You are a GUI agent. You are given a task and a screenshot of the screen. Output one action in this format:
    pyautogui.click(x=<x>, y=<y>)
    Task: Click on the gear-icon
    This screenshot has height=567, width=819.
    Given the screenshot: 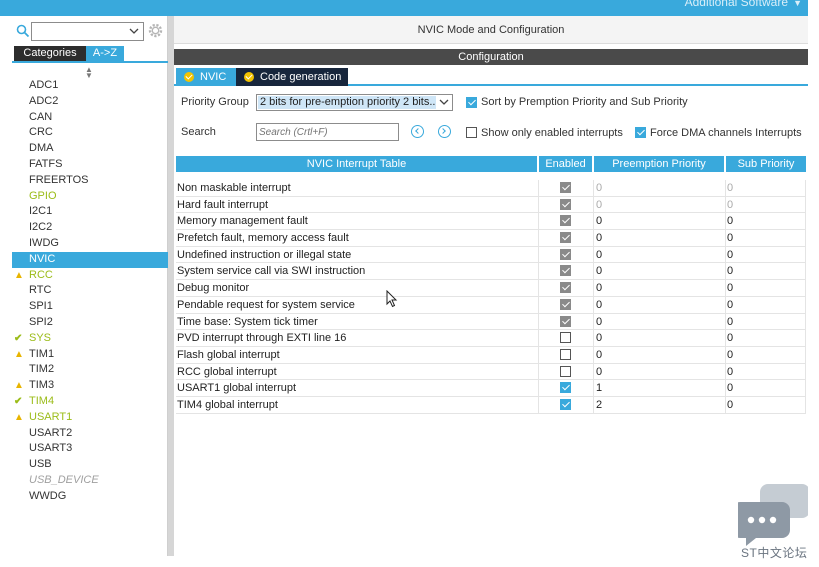 What is the action you would take?
    pyautogui.click(x=155, y=30)
    